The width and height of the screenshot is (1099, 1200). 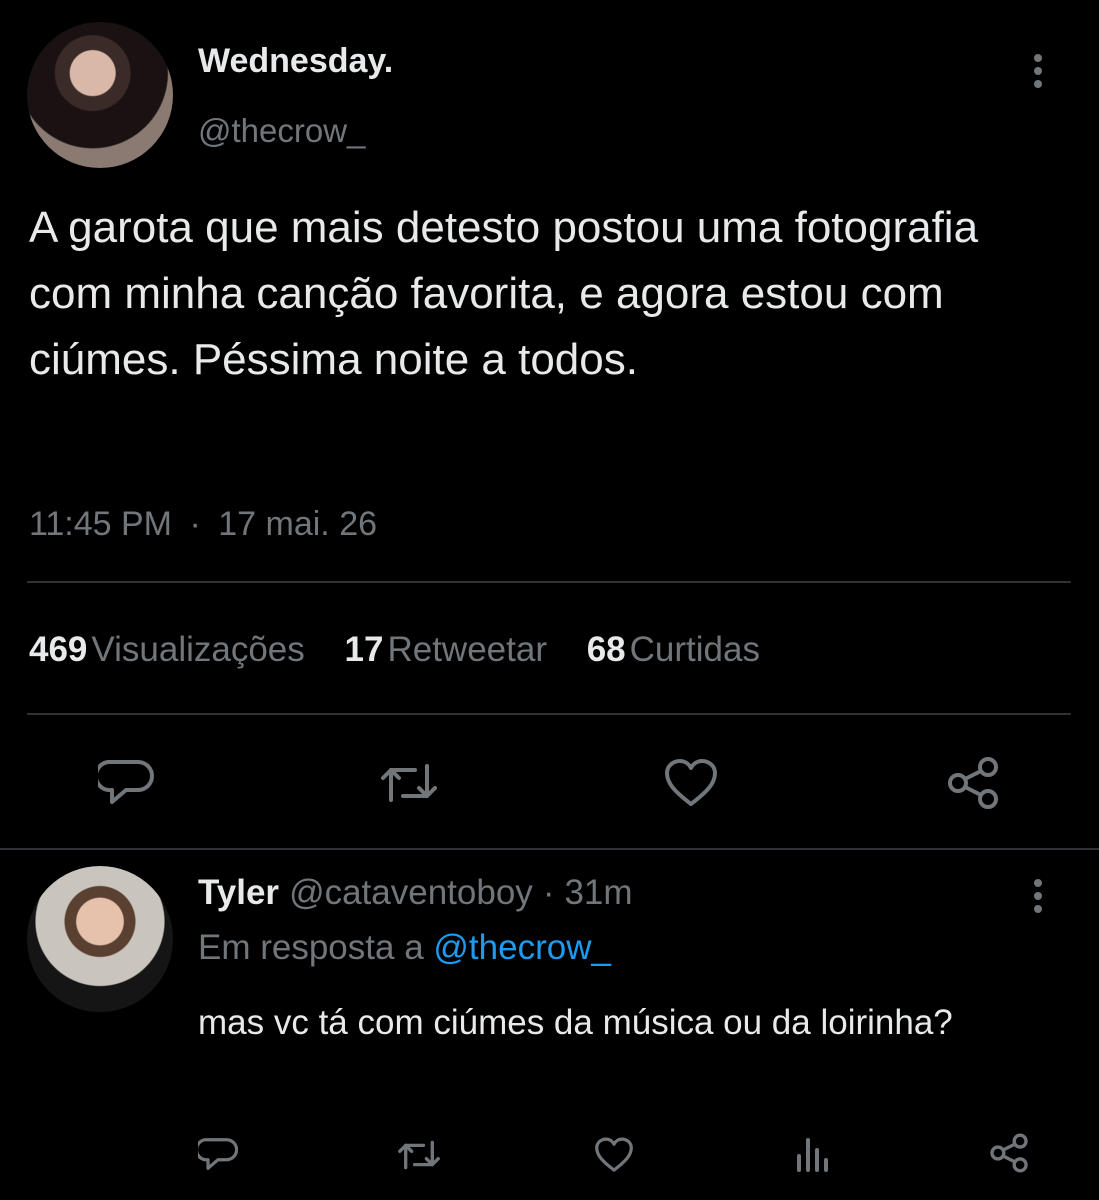 I want to click on author-display-name: Wednesday., so click(x=295, y=61).